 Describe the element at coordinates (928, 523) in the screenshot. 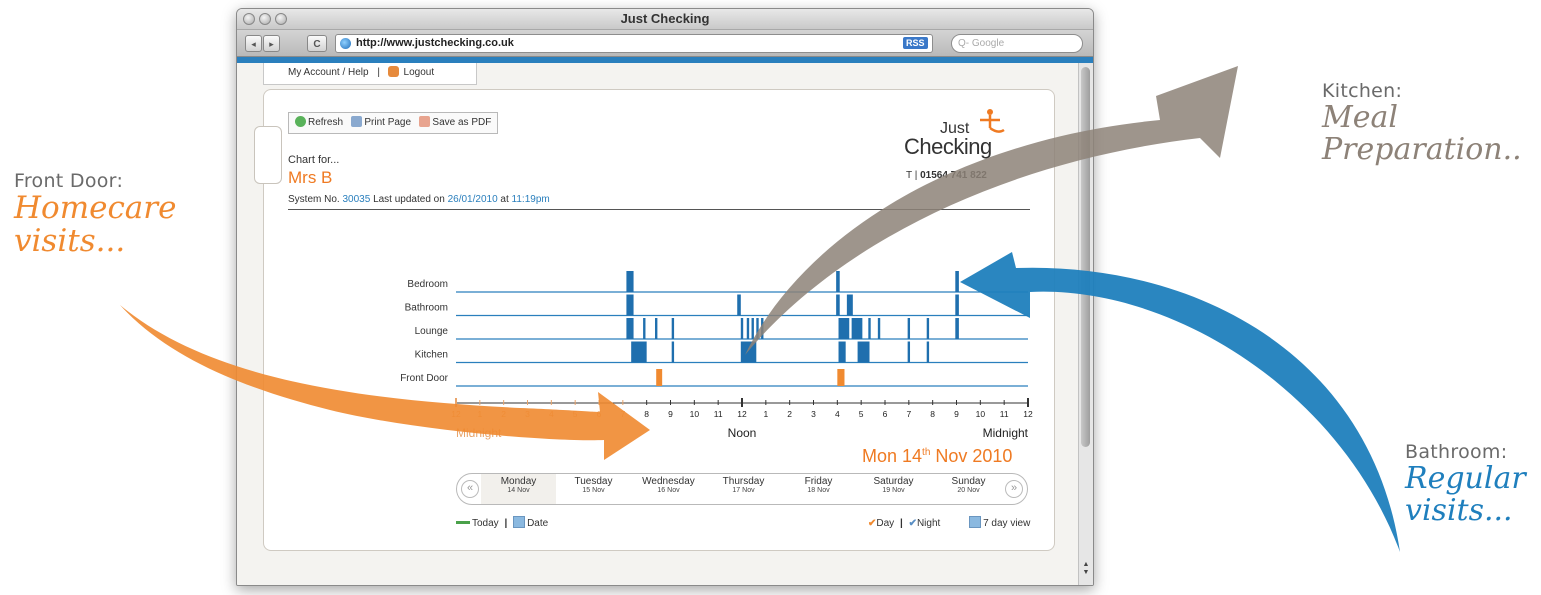

I see `night-toggle: Night` at that location.